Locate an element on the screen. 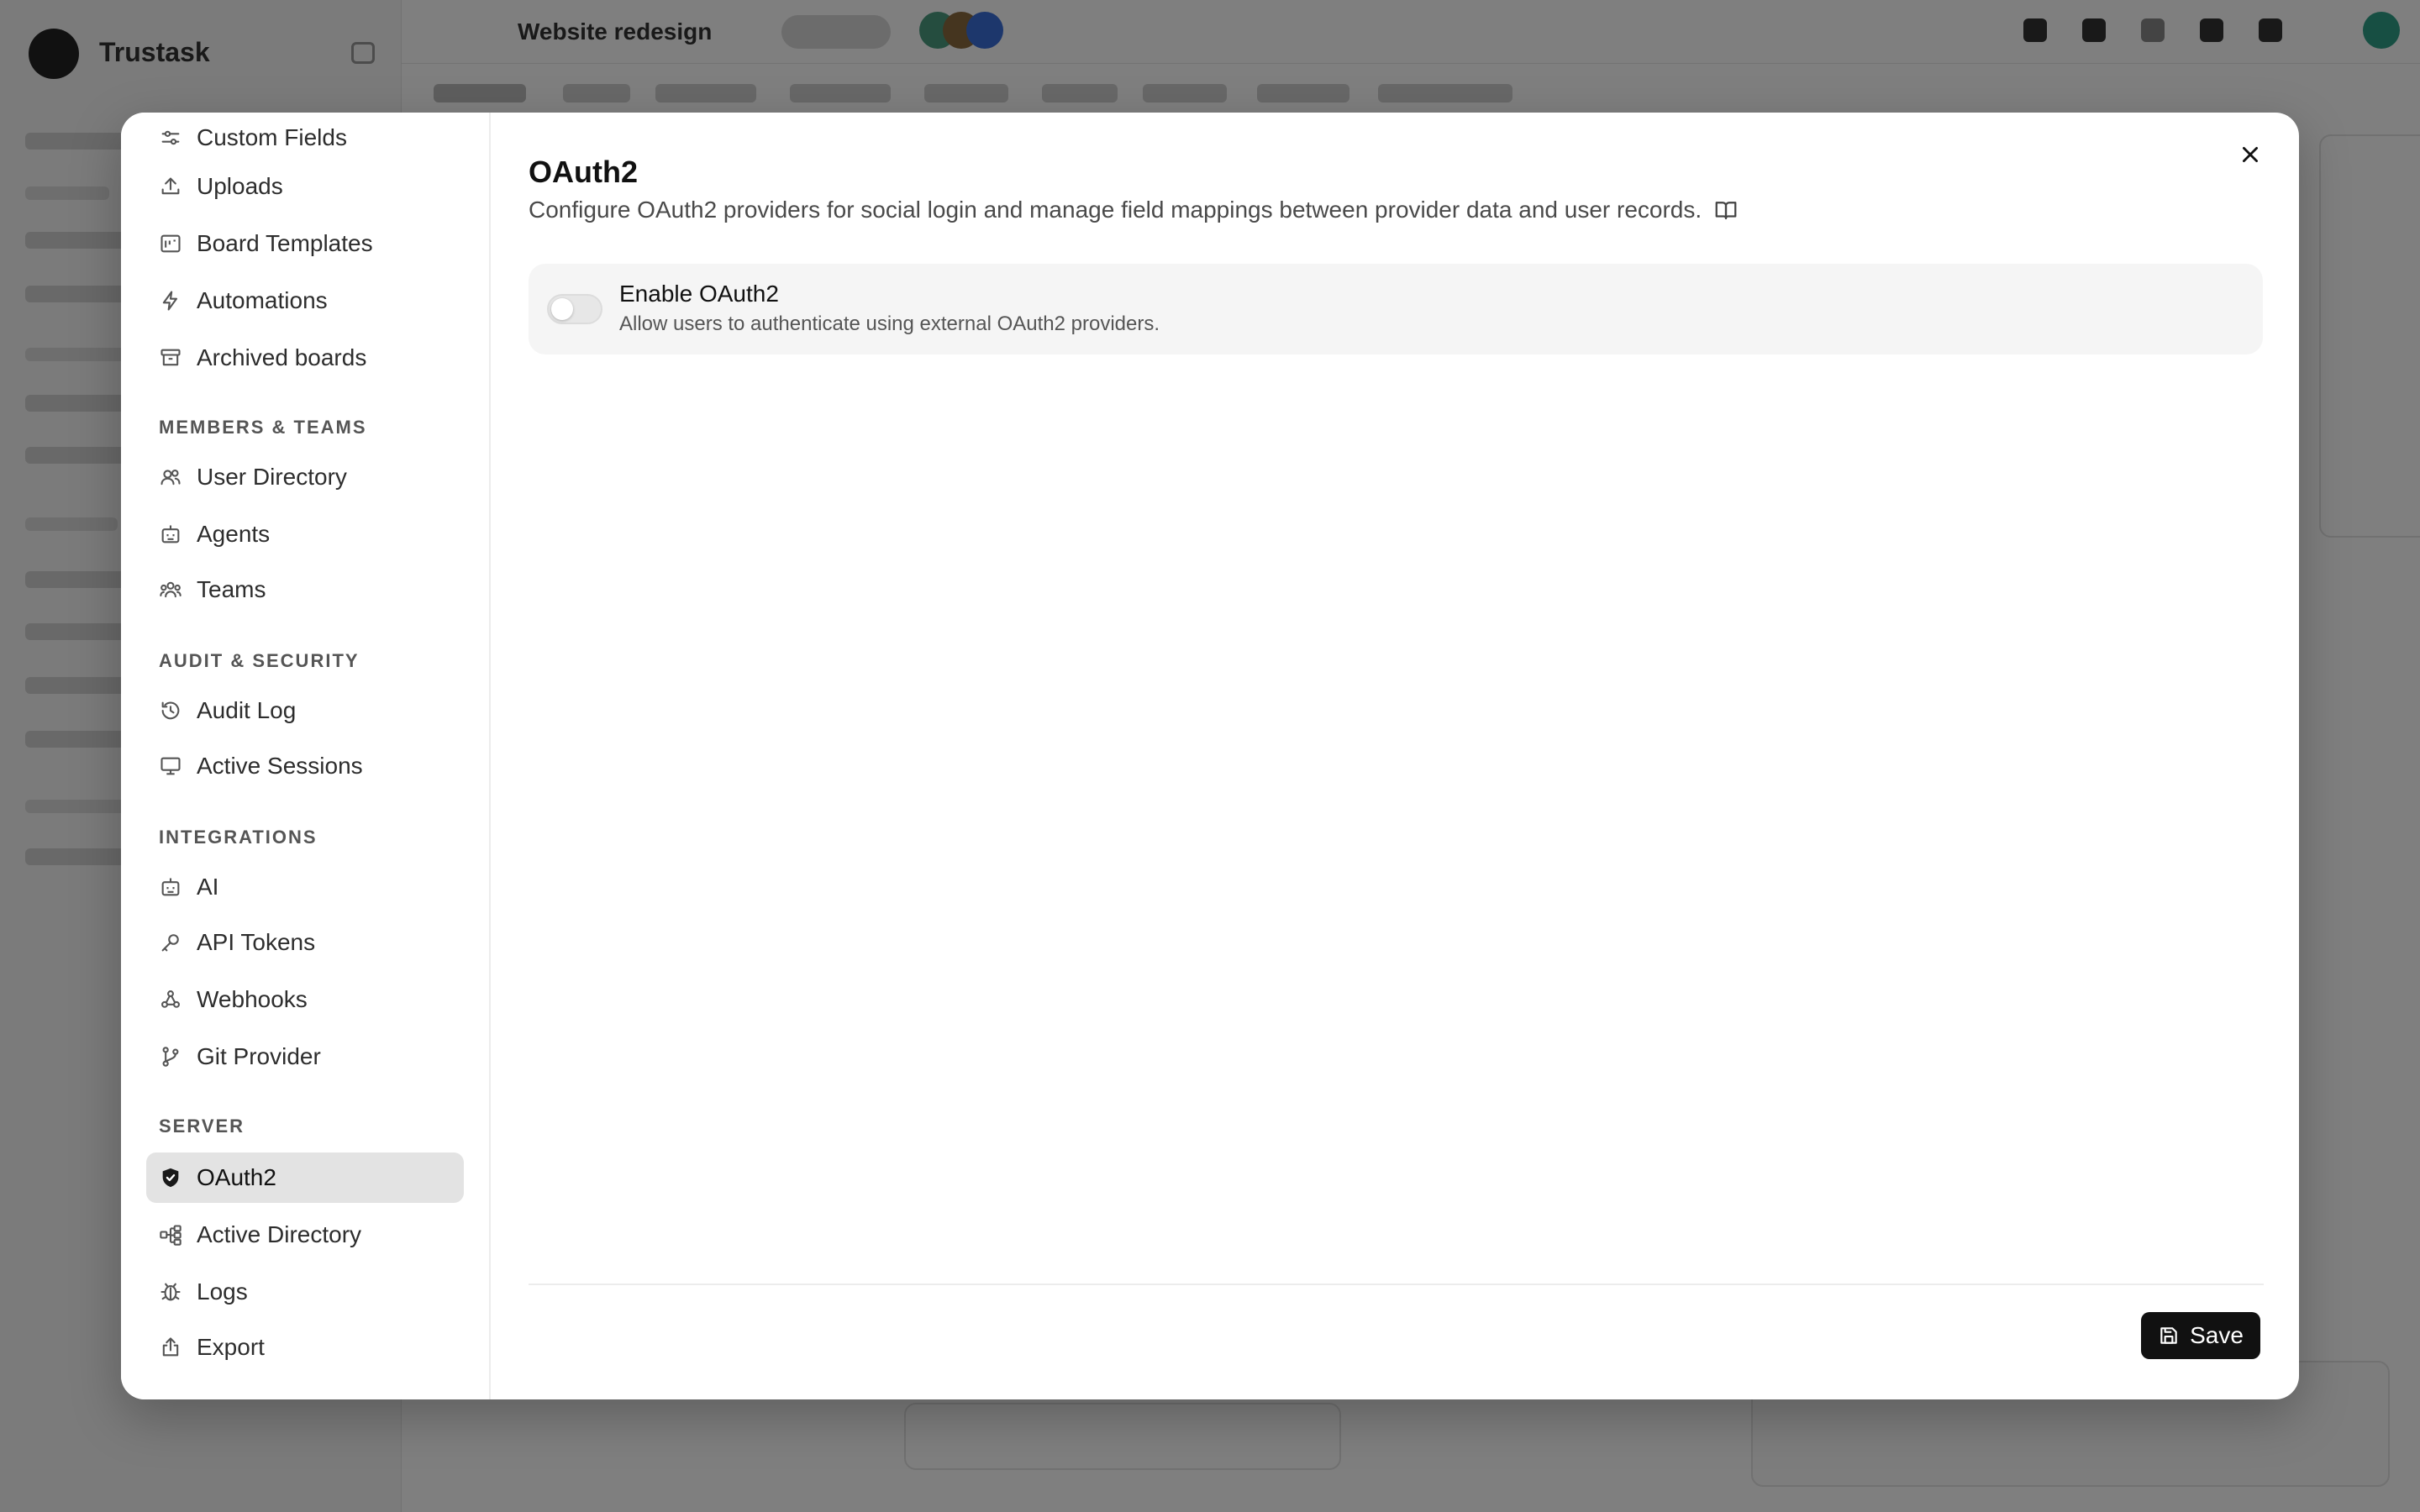 This screenshot has width=2420, height=1512. template-icon is located at coordinates (170, 243).